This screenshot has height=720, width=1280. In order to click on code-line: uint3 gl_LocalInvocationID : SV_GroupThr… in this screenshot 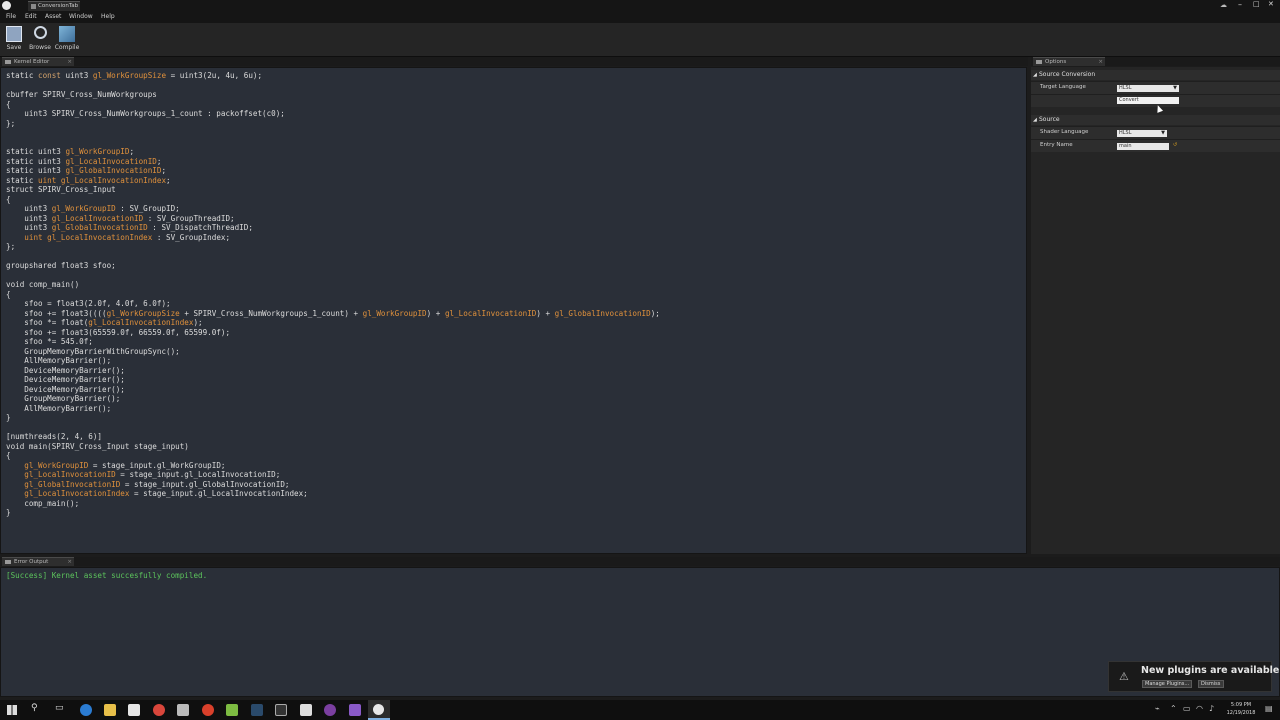, I will do `click(120, 219)`.